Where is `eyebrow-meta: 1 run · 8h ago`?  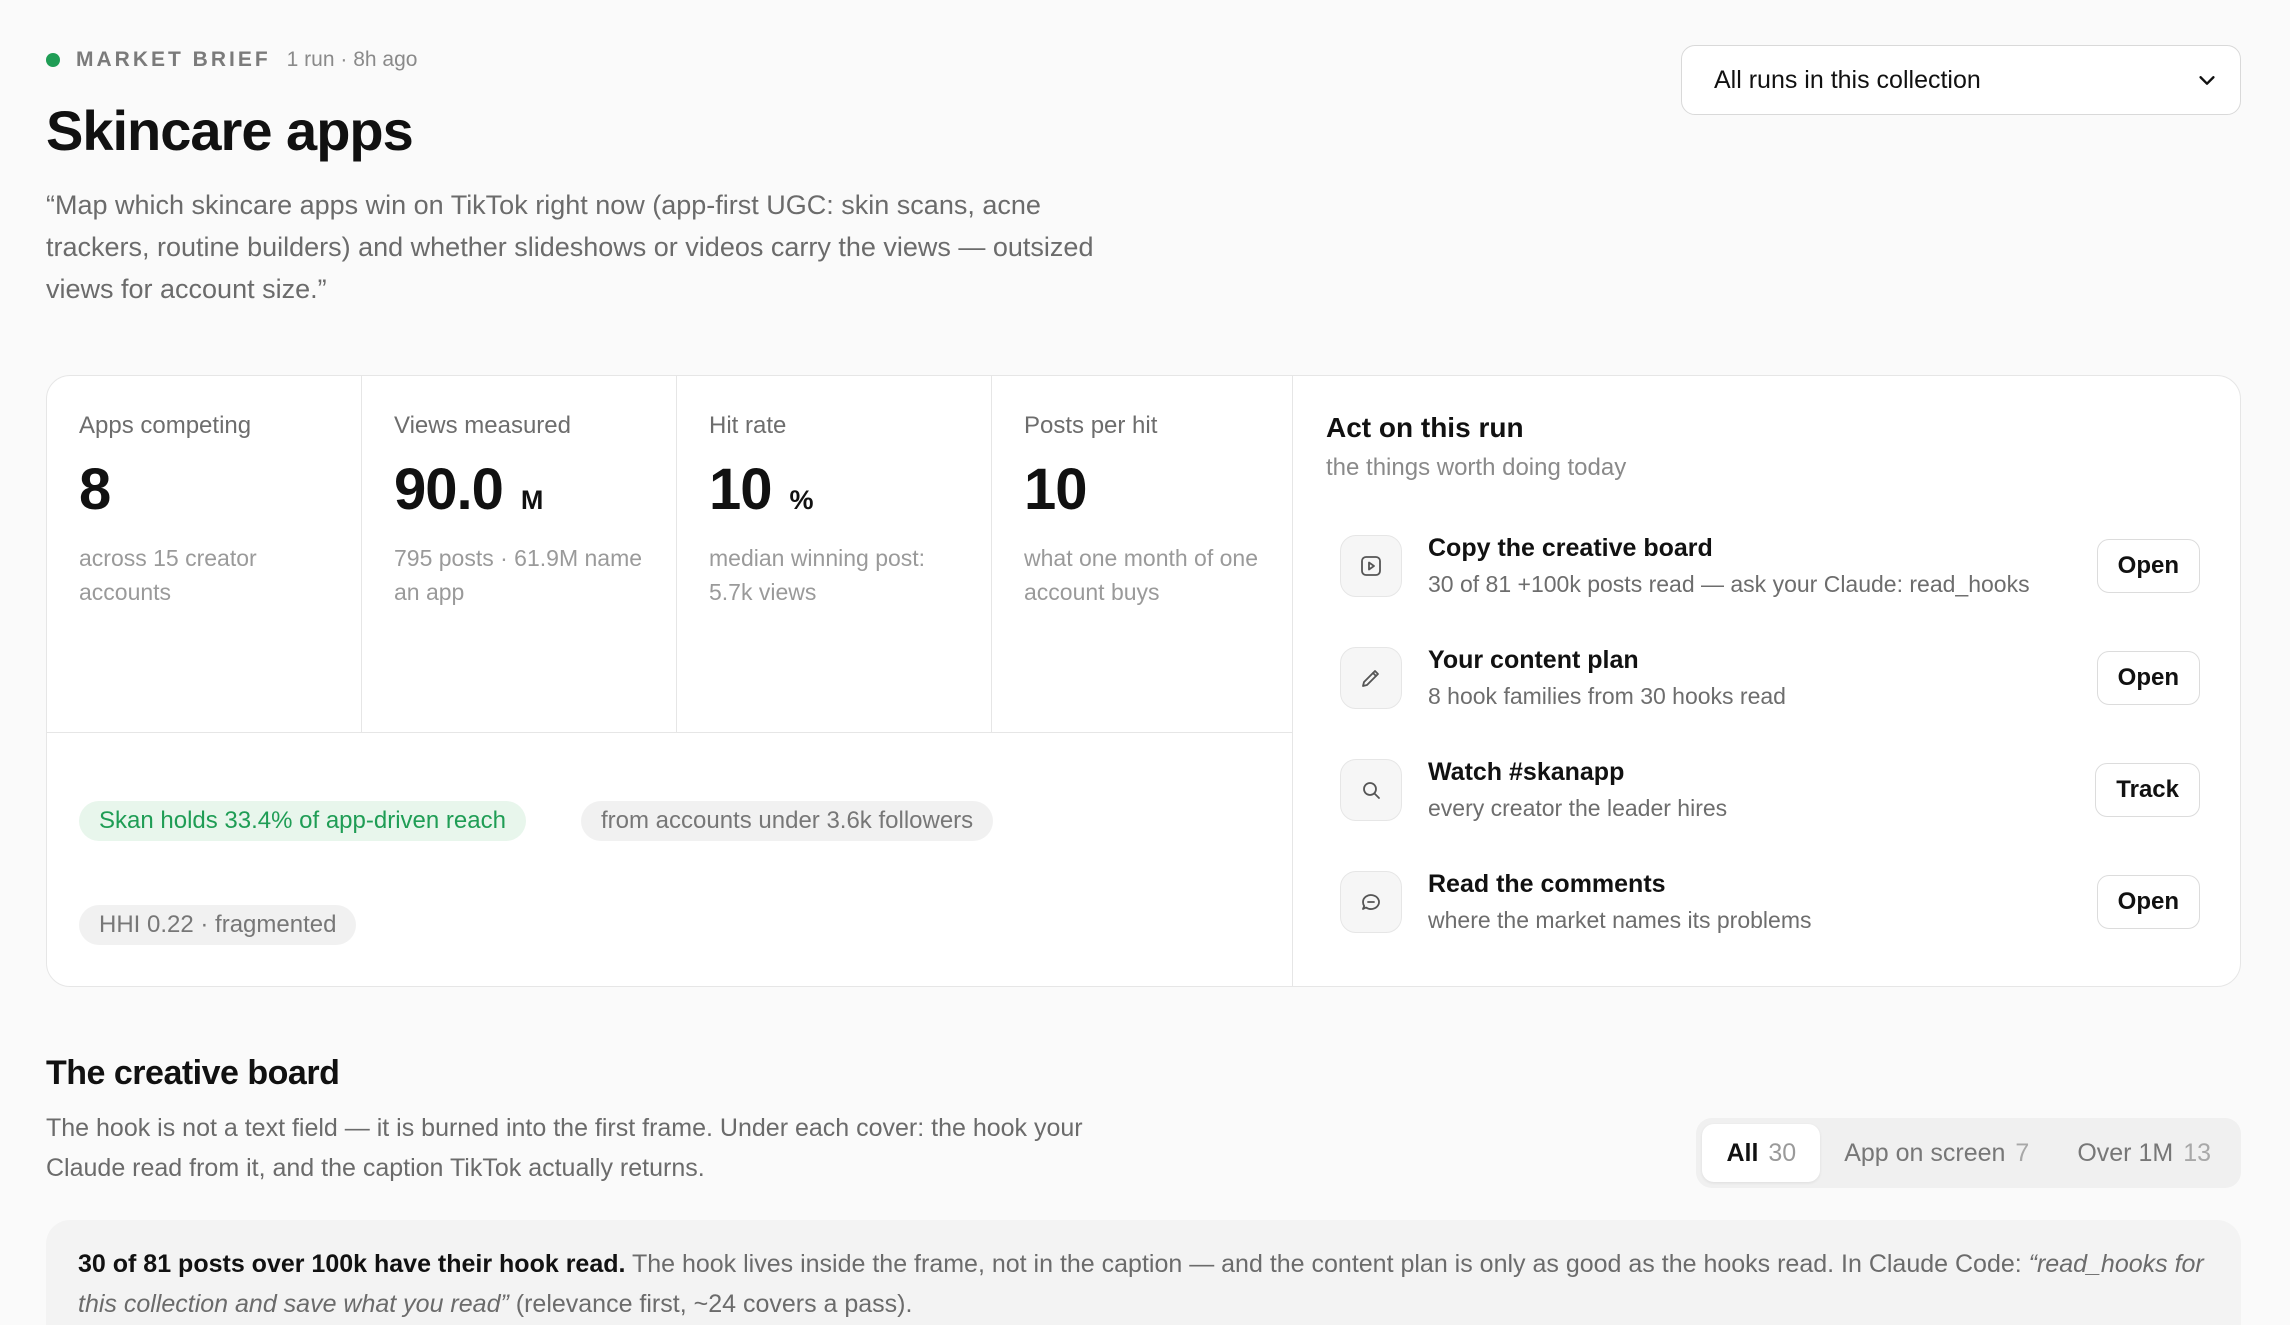
eyebrow-meta: 1 run · 8h ago is located at coordinates (352, 59).